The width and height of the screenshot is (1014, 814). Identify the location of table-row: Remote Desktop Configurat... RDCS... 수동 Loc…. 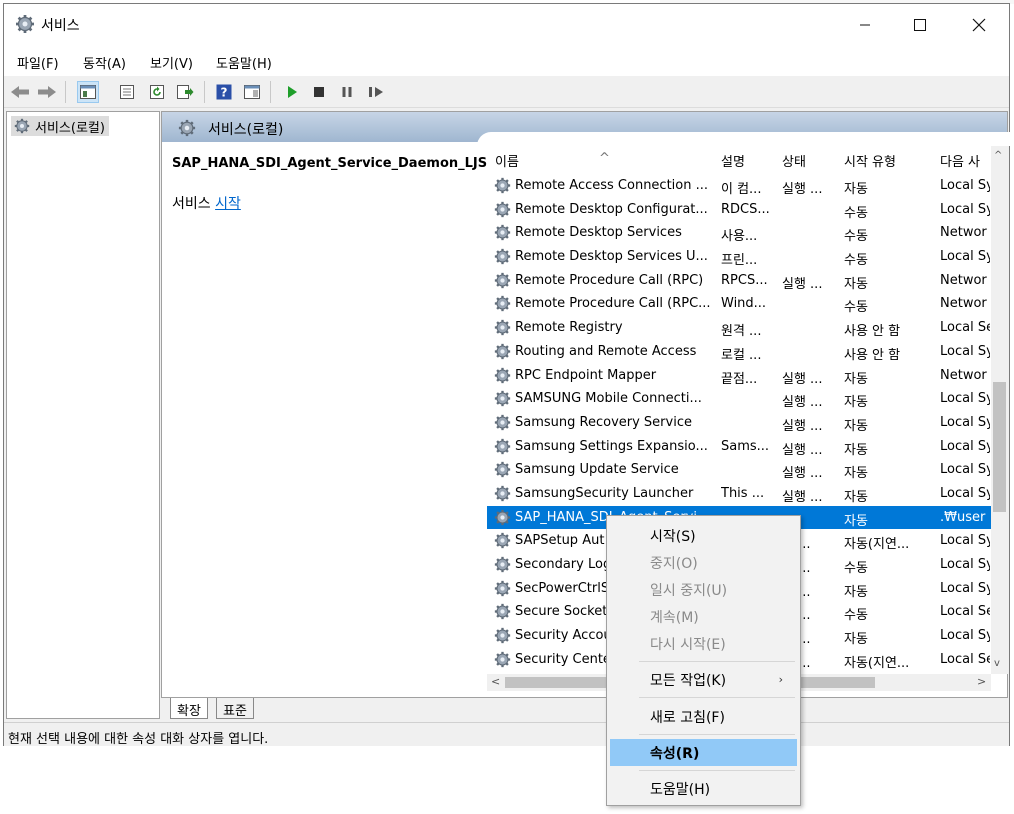
(739, 210).